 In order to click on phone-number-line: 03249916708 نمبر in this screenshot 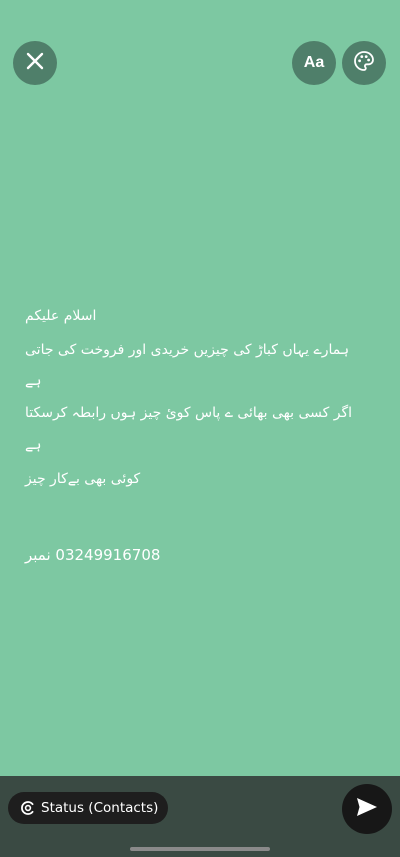, I will do `click(93, 555)`.